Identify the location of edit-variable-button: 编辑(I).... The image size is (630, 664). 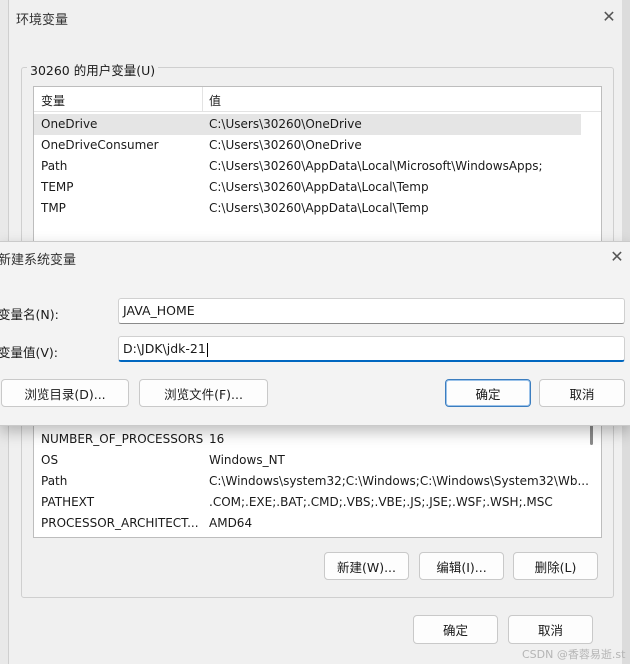
(461, 566).